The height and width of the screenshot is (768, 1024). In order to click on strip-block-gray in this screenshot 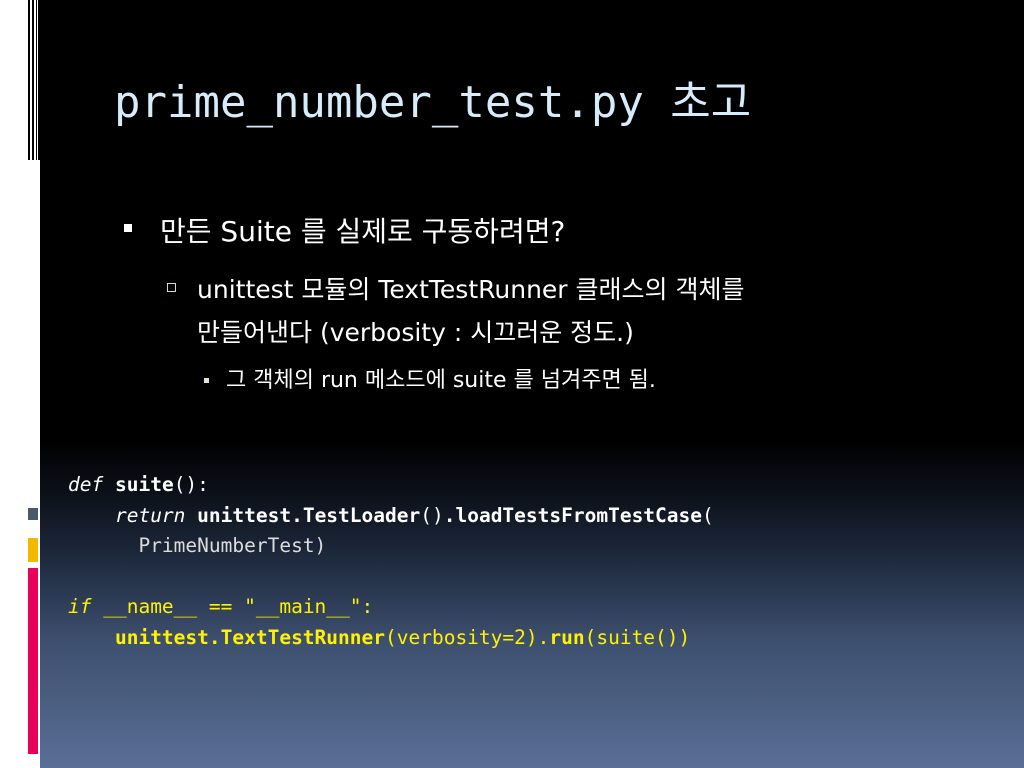, I will do `click(33, 514)`.